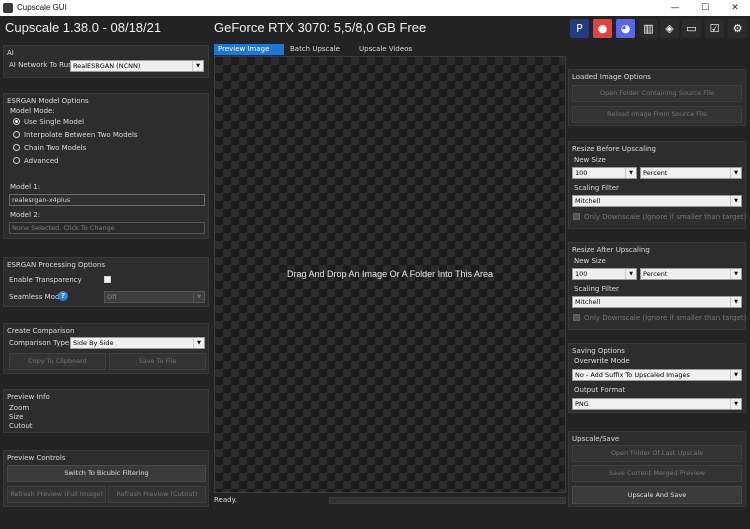 This screenshot has height=529, width=750. I want to click on minimize-button: —, so click(675, 8).